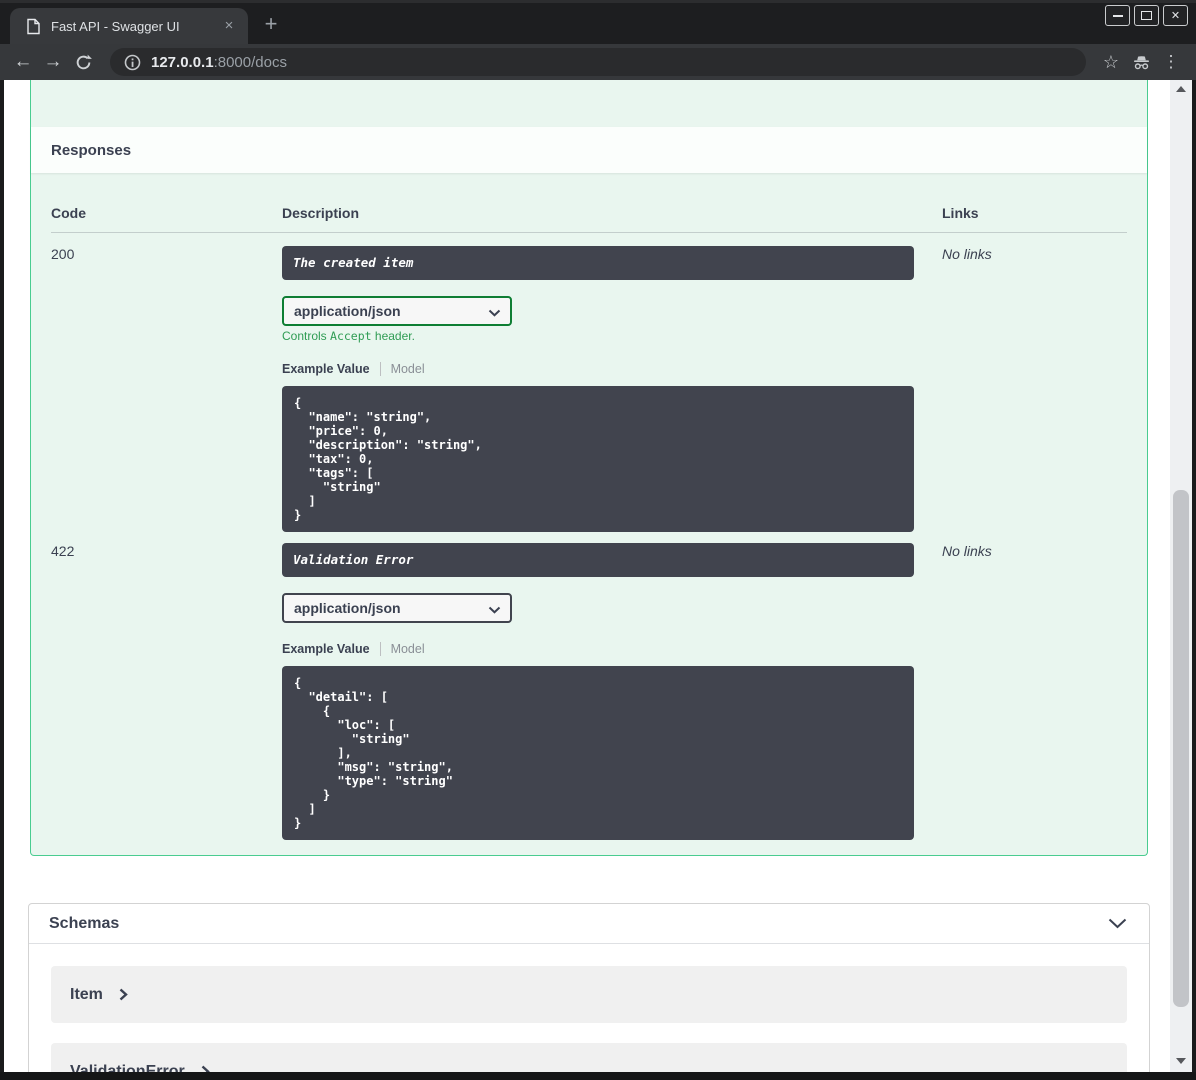 The width and height of the screenshot is (1196, 1080). Describe the element at coordinates (321, 212) in the screenshot. I see `column-header-description: Description` at that location.